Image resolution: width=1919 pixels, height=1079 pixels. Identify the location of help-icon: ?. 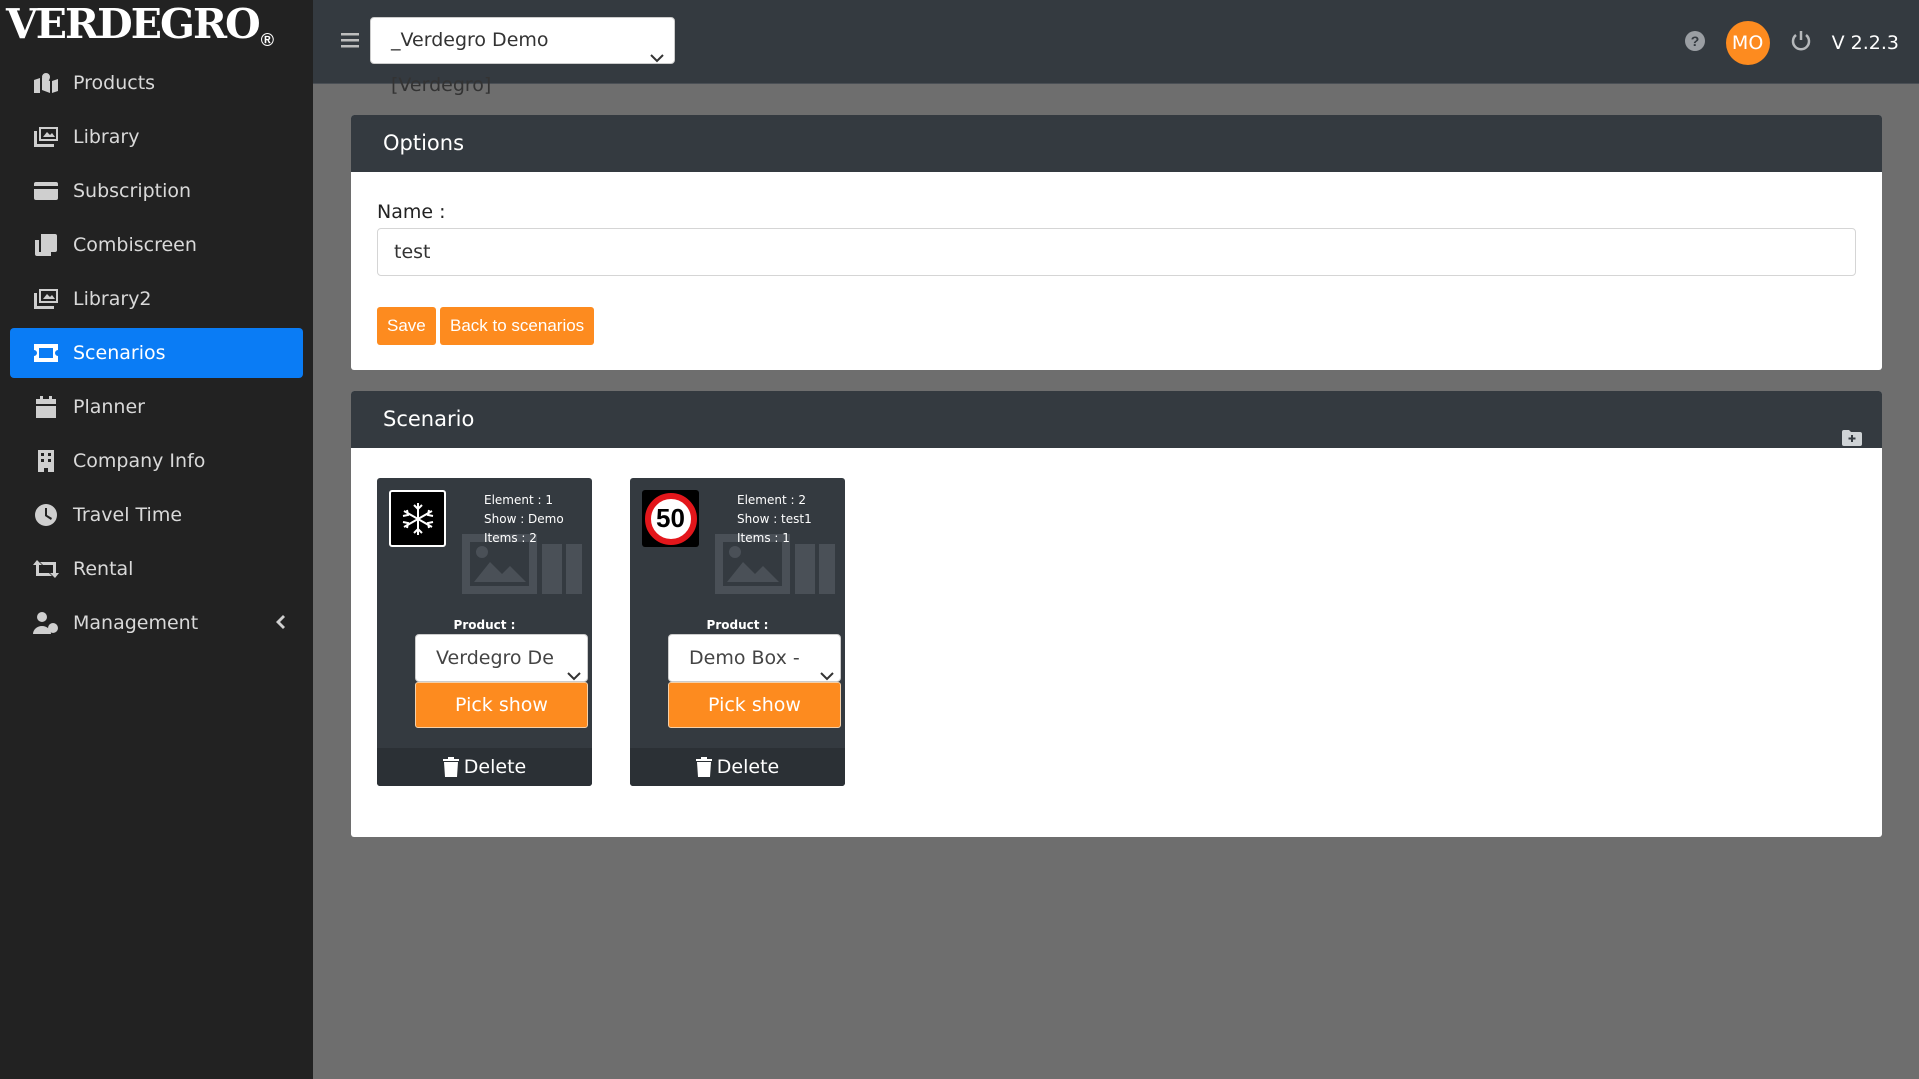
(1695, 43).